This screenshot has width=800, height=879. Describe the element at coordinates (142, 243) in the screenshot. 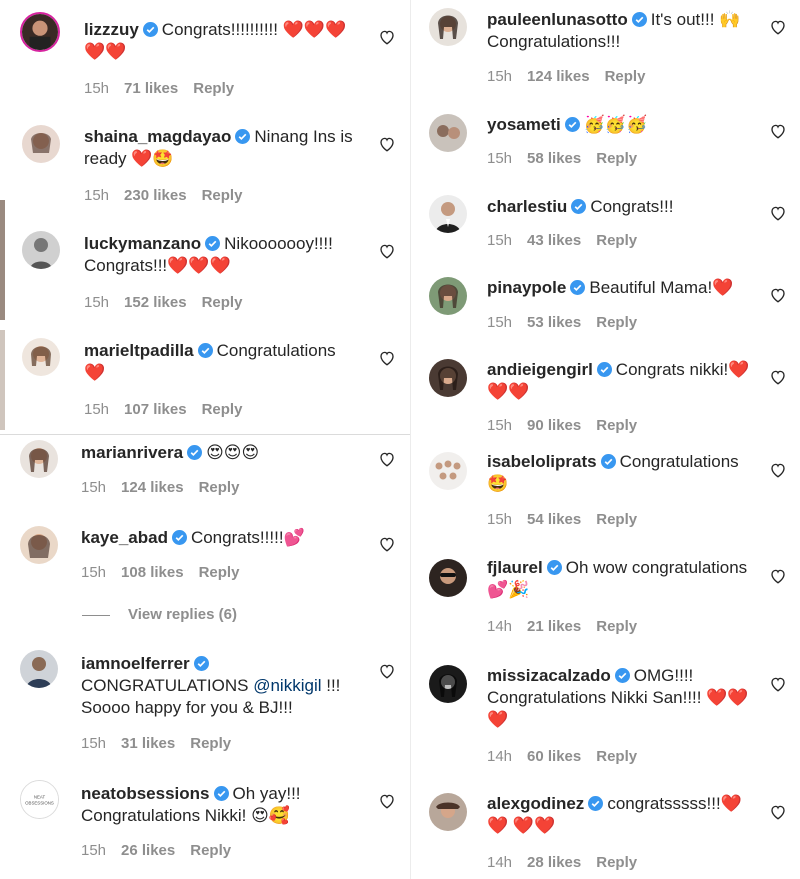

I see `username: luckymanzano` at that location.